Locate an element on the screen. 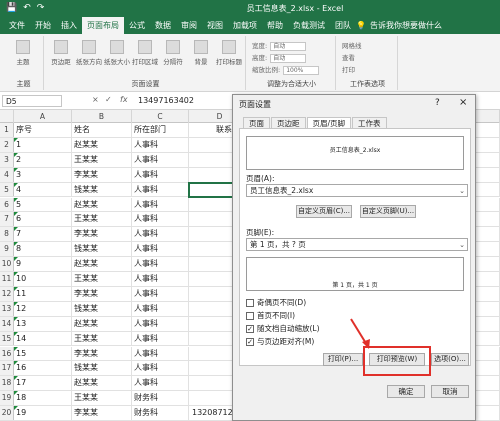  tab-load-test: 负载测试 is located at coordinates (309, 25).